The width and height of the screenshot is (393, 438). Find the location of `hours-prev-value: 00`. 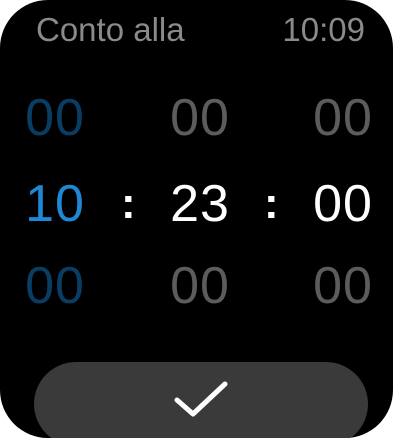

hours-prev-value: 00 is located at coordinates (55, 118).